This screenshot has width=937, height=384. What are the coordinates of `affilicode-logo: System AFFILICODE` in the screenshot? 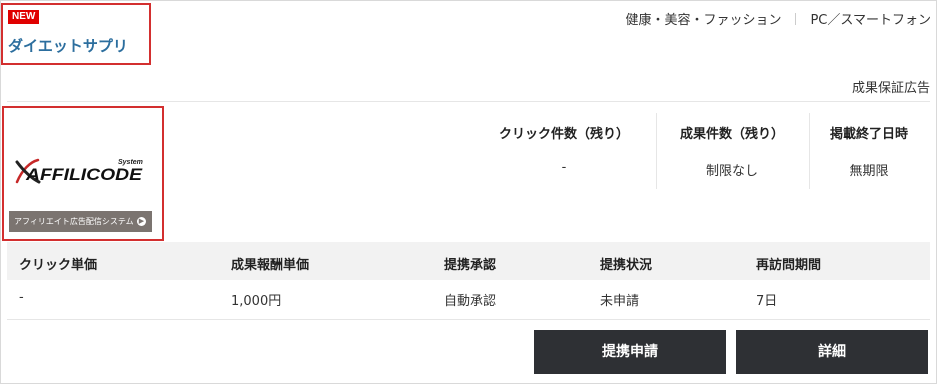 It's located at (80, 171).